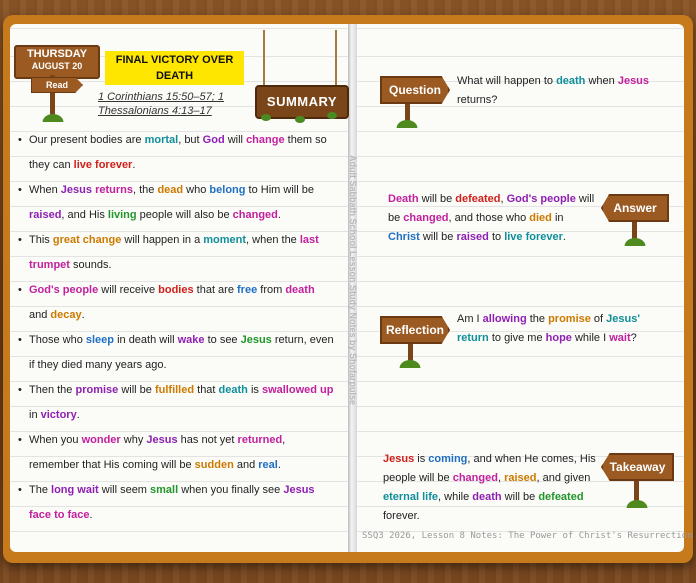  What do you see at coordinates (401, 516) in the screenshot?
I see `text-run: forever.` at bounding box center [401, 516].